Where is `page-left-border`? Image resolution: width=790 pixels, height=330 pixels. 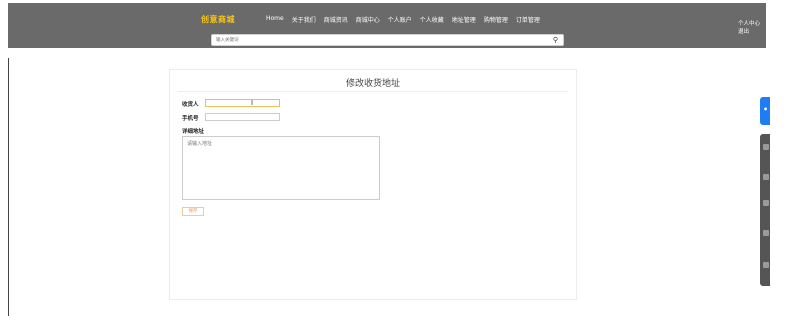 page-left-border is located at coordinates (8, 187).